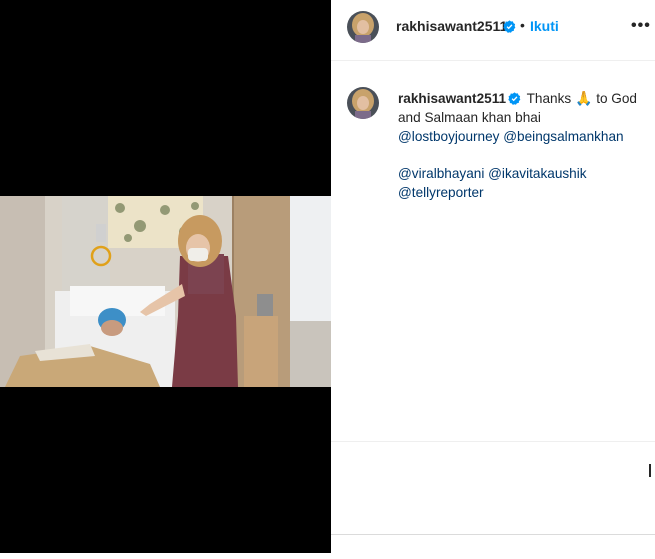 This screenshot has height=559, width=655. Describe the element at coordinates (451, 26) in the screenshot. I see `username: rakhisawant2511` at that location.